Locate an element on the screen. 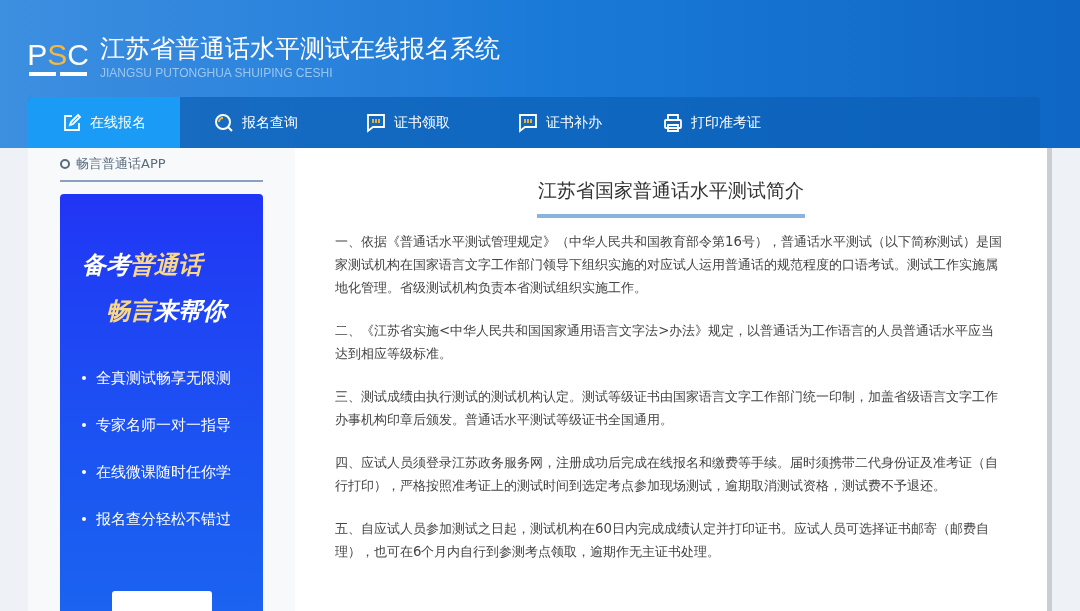 The width and height of the screenshot is (1080, 611). feature-text: 全真测试畅享无限测 is located at coordinates (163, 378).